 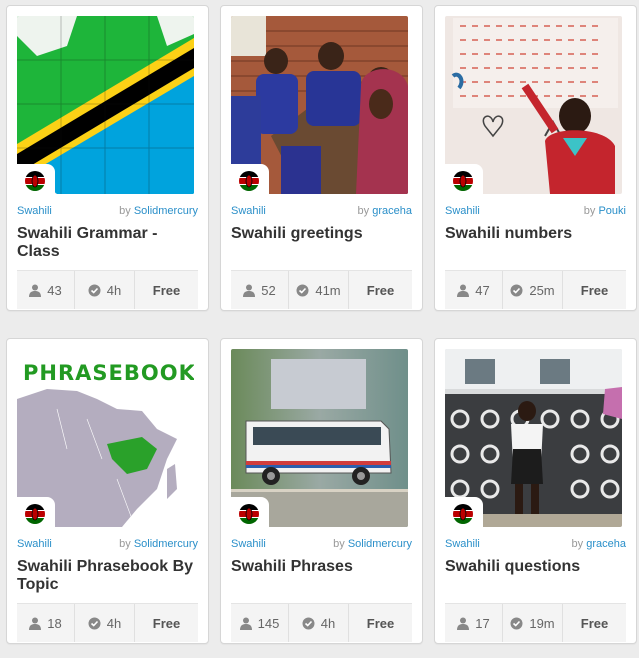 What do you see at coordinates (323, 567) in the screenshot?
I see `course-title: Swahili Phrases` at bounding box center [323, 567].